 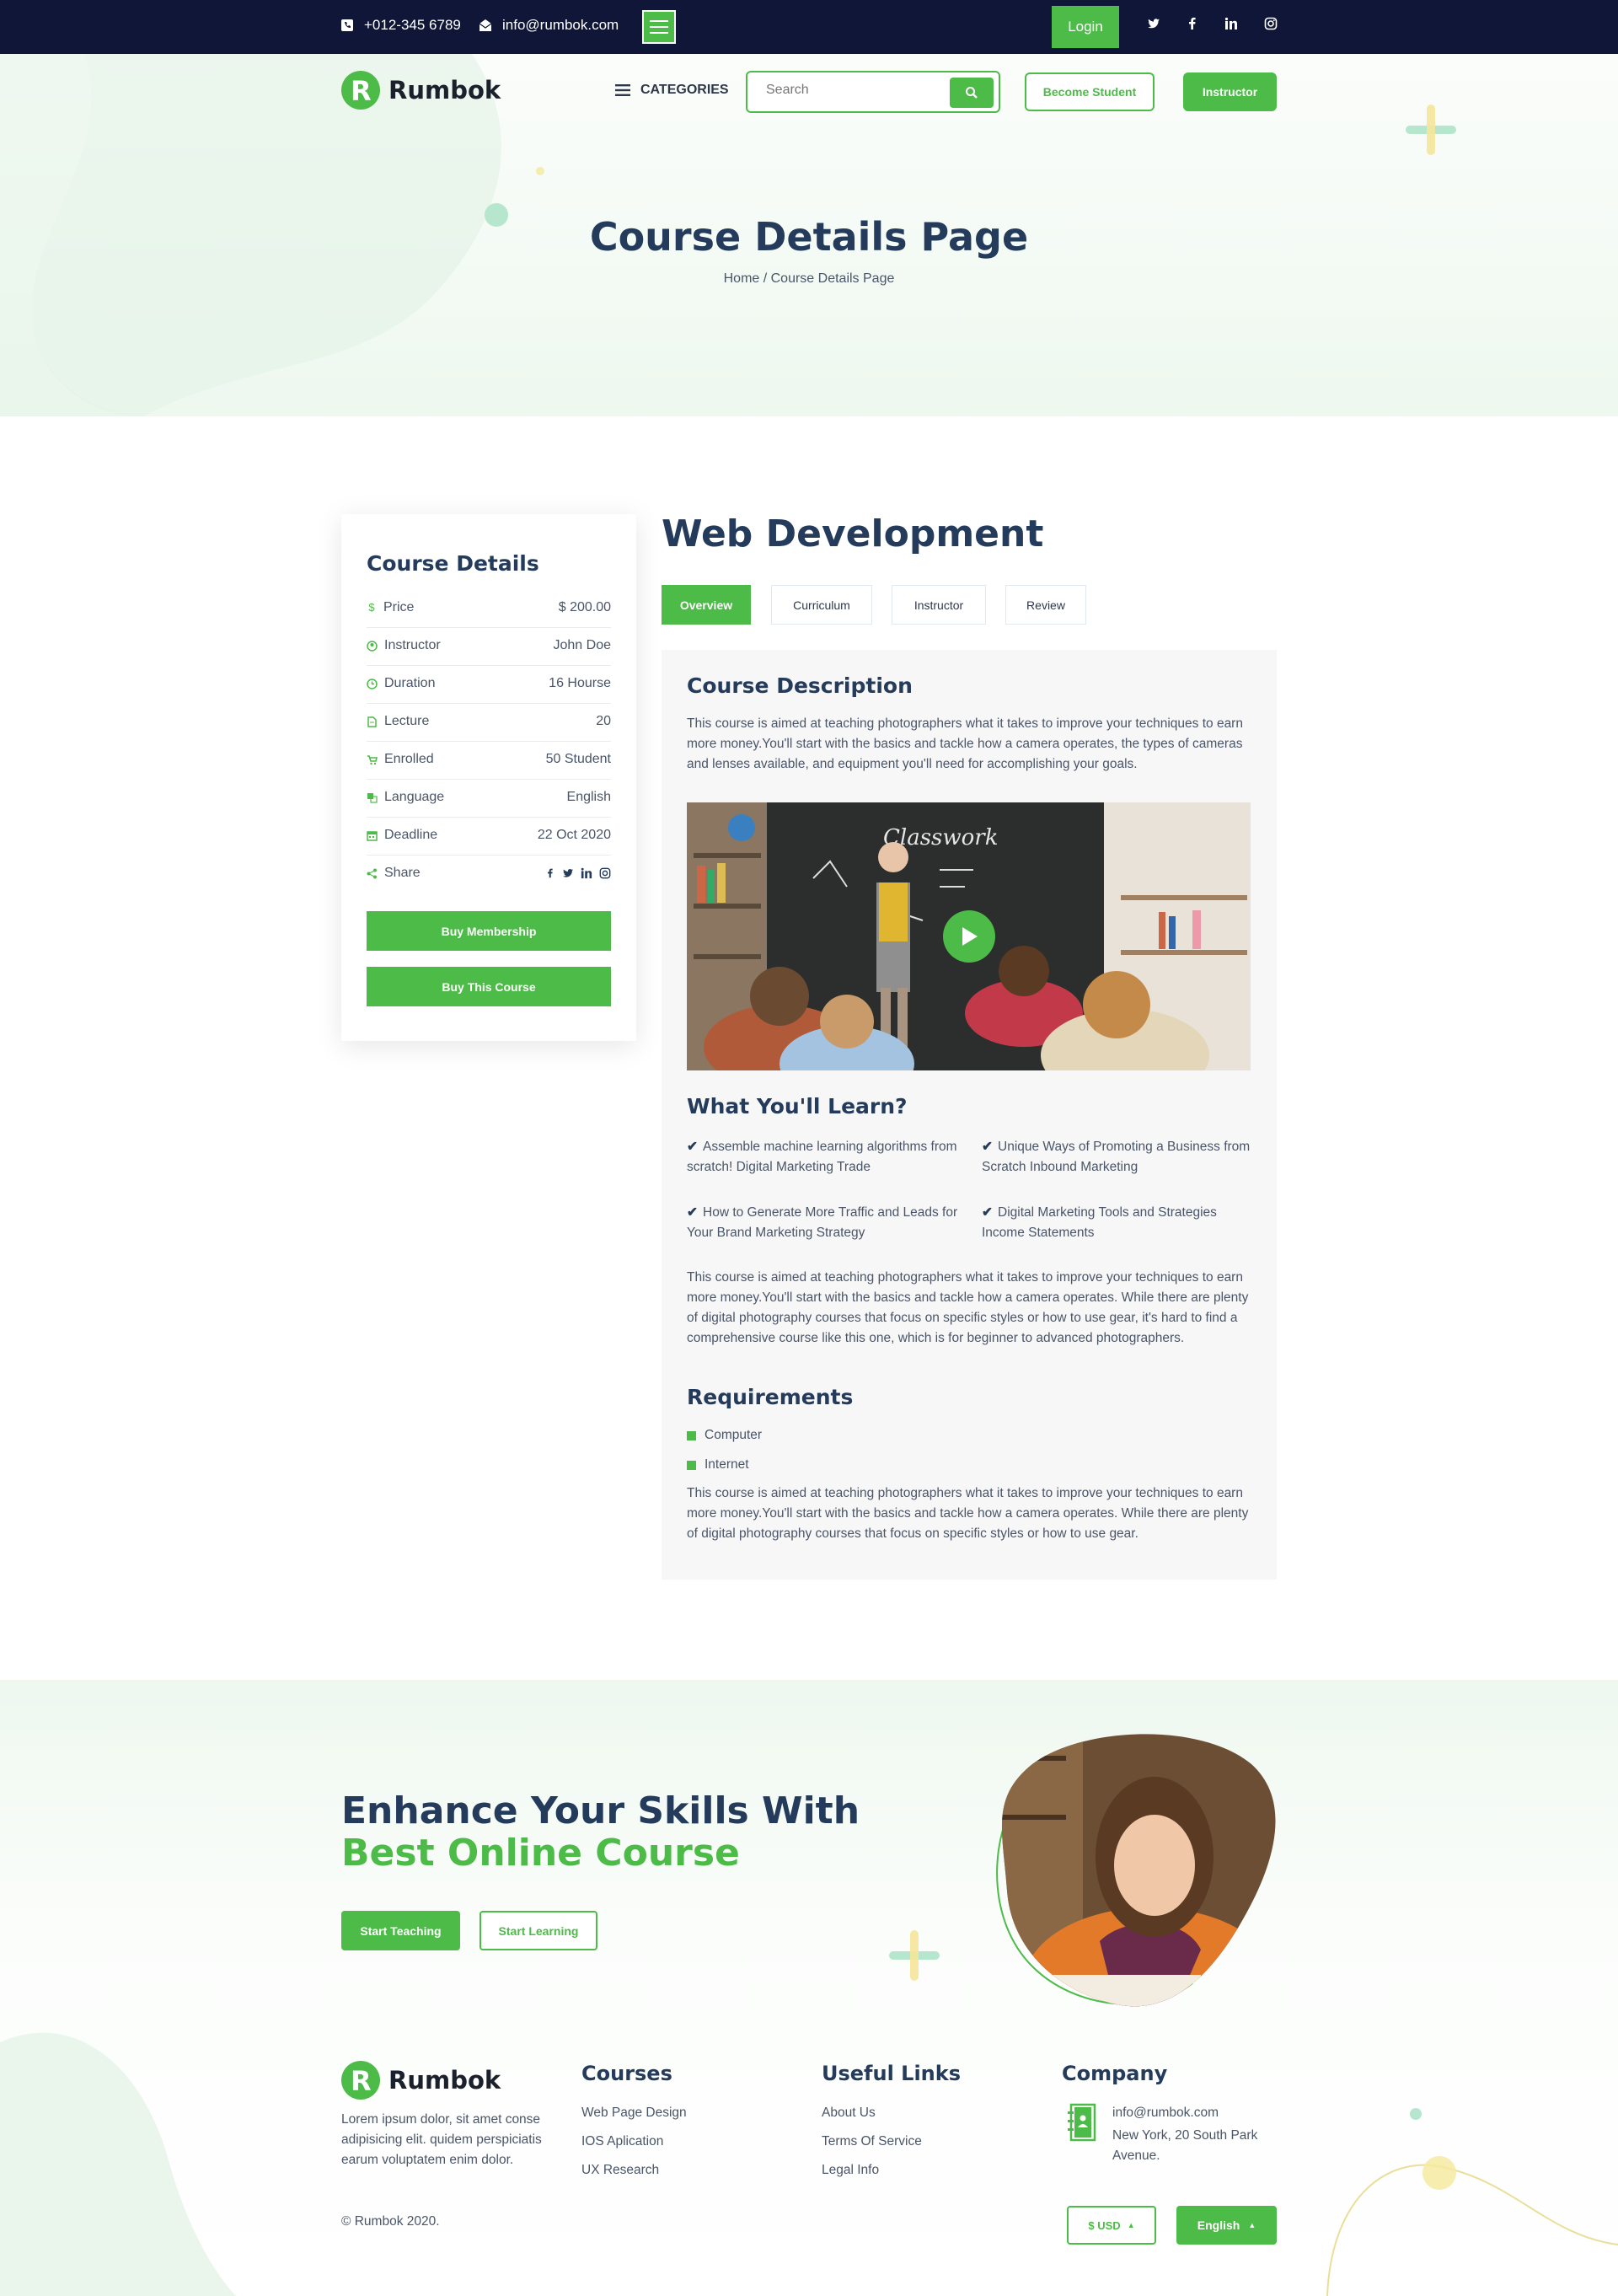 What do you see at coordinates (489, 761) in the screenshot?
I see `detail-row-enrolled: Enrolled 50 Student` at bounding box center [489, 761].